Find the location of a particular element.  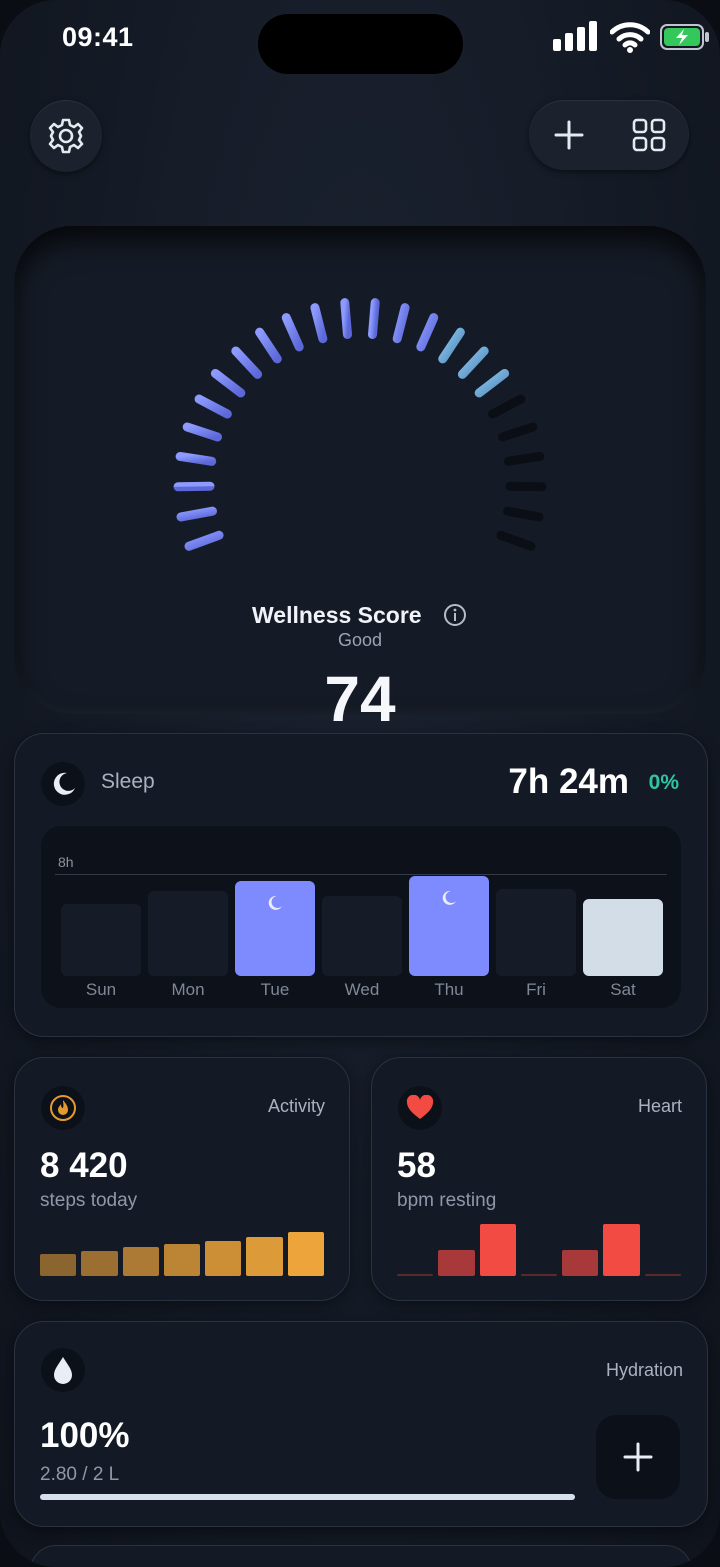

sleep-bar-fri is located at coordinates (536, 932).